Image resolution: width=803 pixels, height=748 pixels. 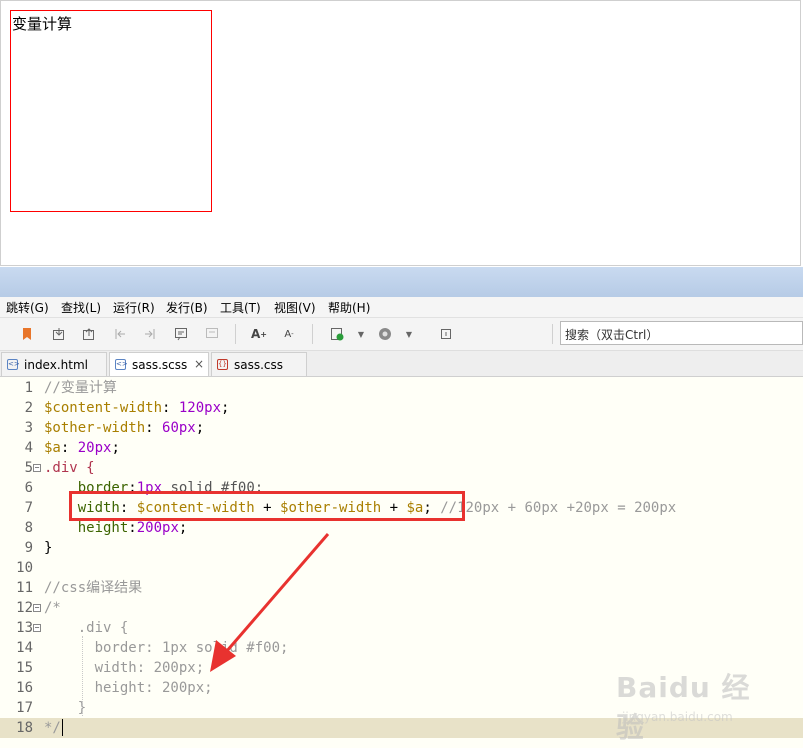 I want to click on code-line: 3 $other-width: 60px;, so click(x=401, y=428).